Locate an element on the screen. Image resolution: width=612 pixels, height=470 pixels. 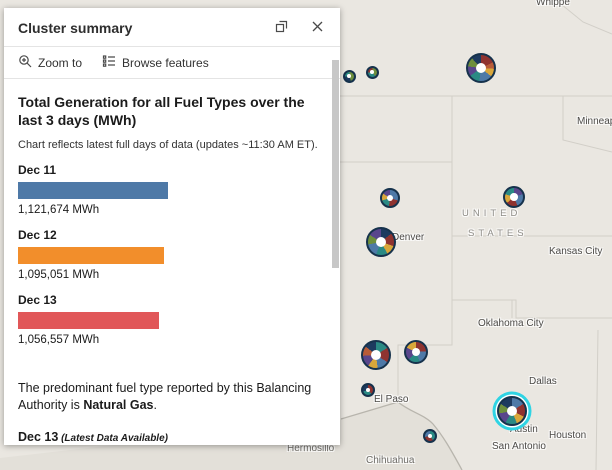
latest-date: Dec 13 is located at coordinates (38, 436).